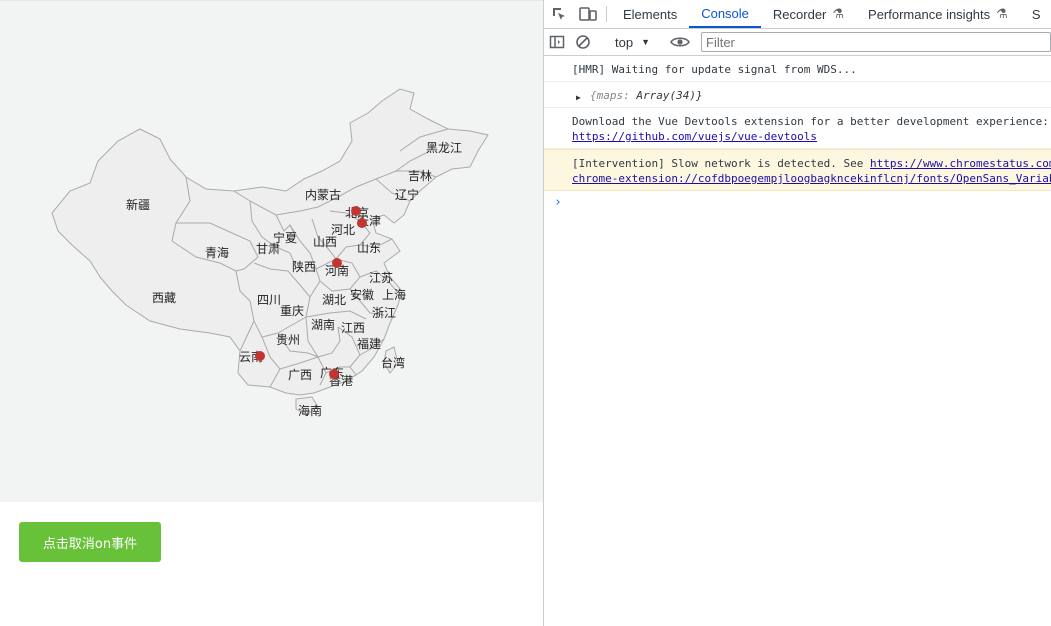 This screenshot has height=626, width=1051. Describe the element at coordinates (557, 42) in the screenshot. I see `sidebar-toggle-icon` at that location.